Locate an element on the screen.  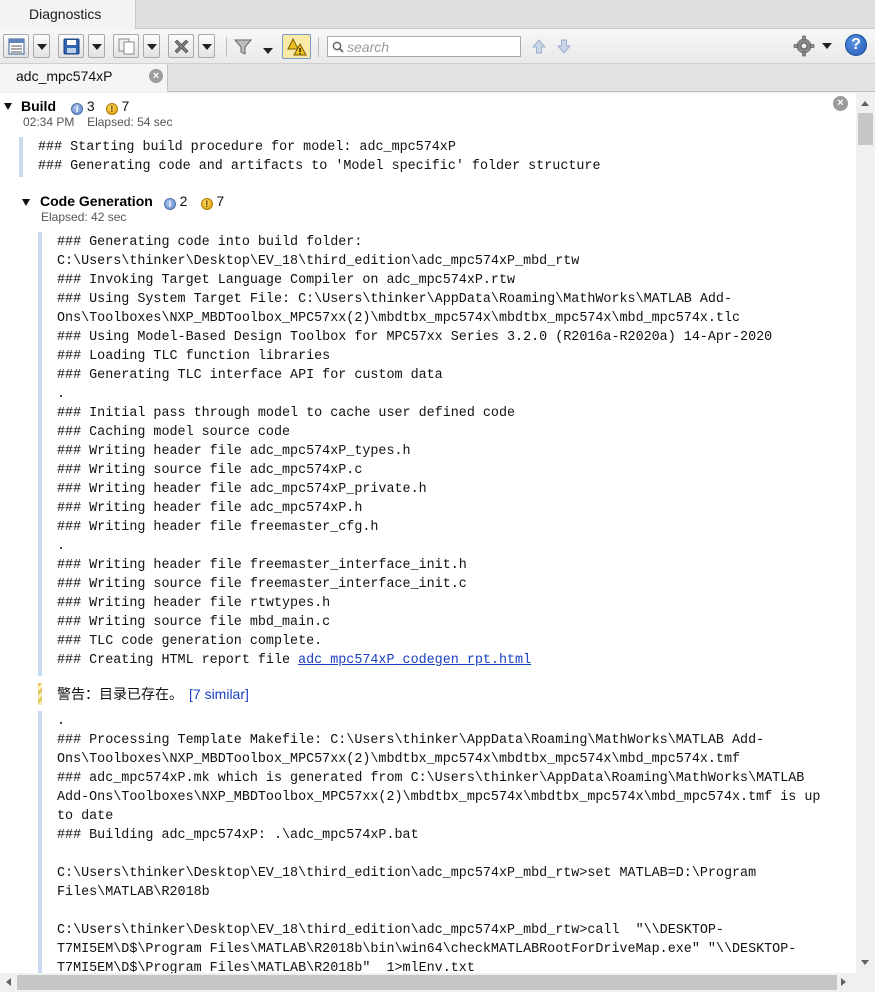
tab-adc-mpc574xp: adc_mpc574xP × is located at coordinates (84, 78).